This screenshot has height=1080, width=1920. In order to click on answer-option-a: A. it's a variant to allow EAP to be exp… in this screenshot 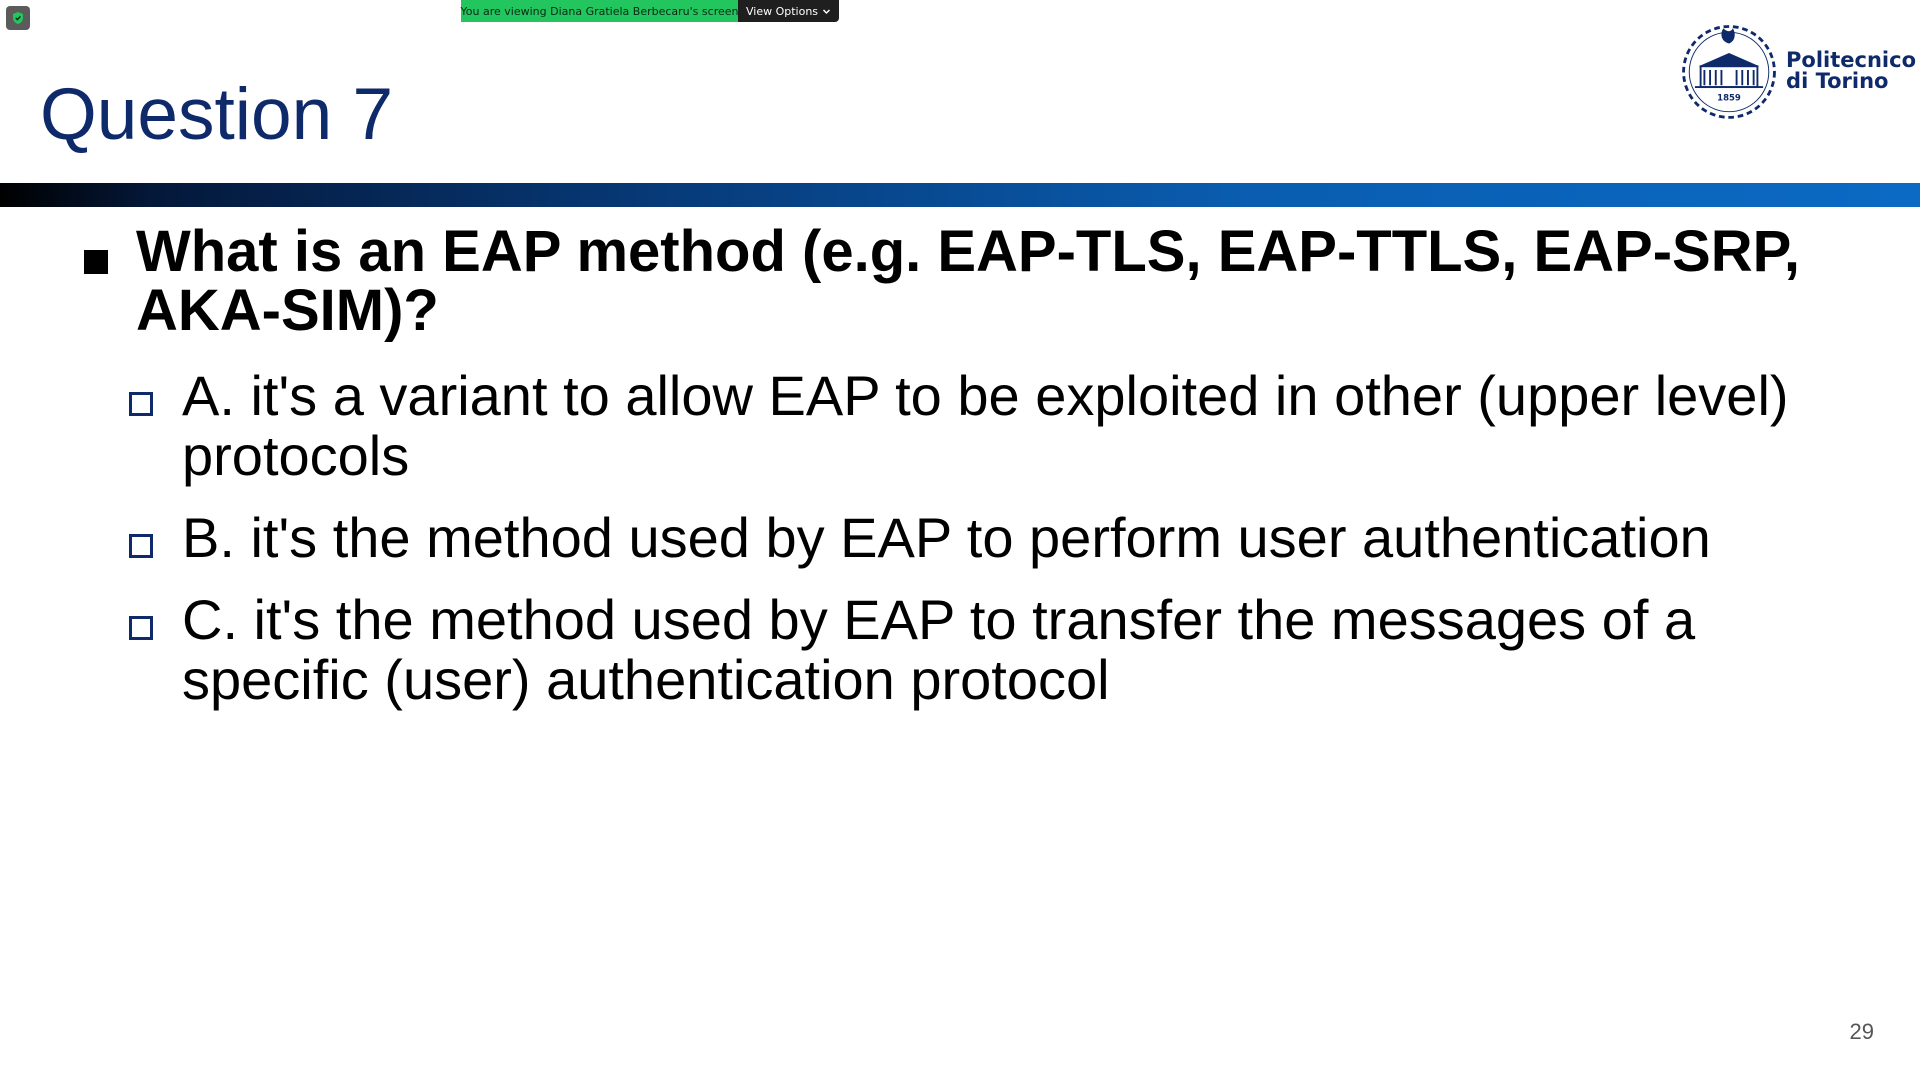, I will do `click(1006, 426)`.